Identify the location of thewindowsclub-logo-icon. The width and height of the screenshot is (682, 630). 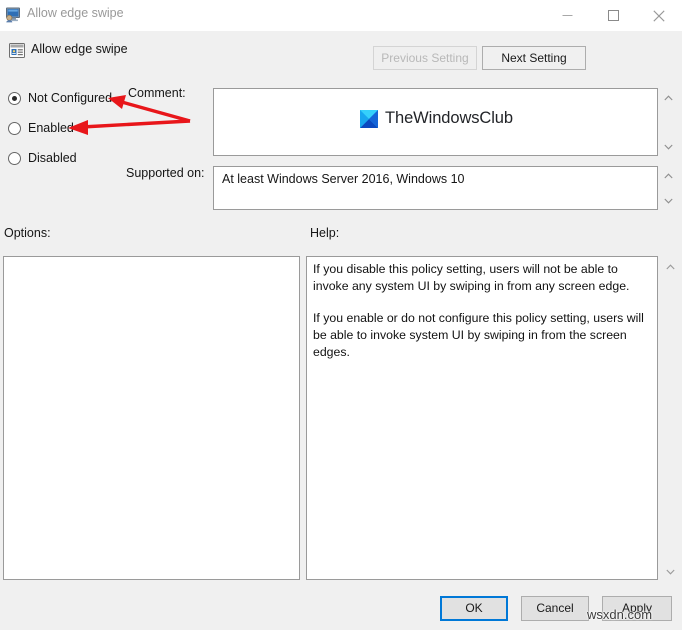
(369, 118).